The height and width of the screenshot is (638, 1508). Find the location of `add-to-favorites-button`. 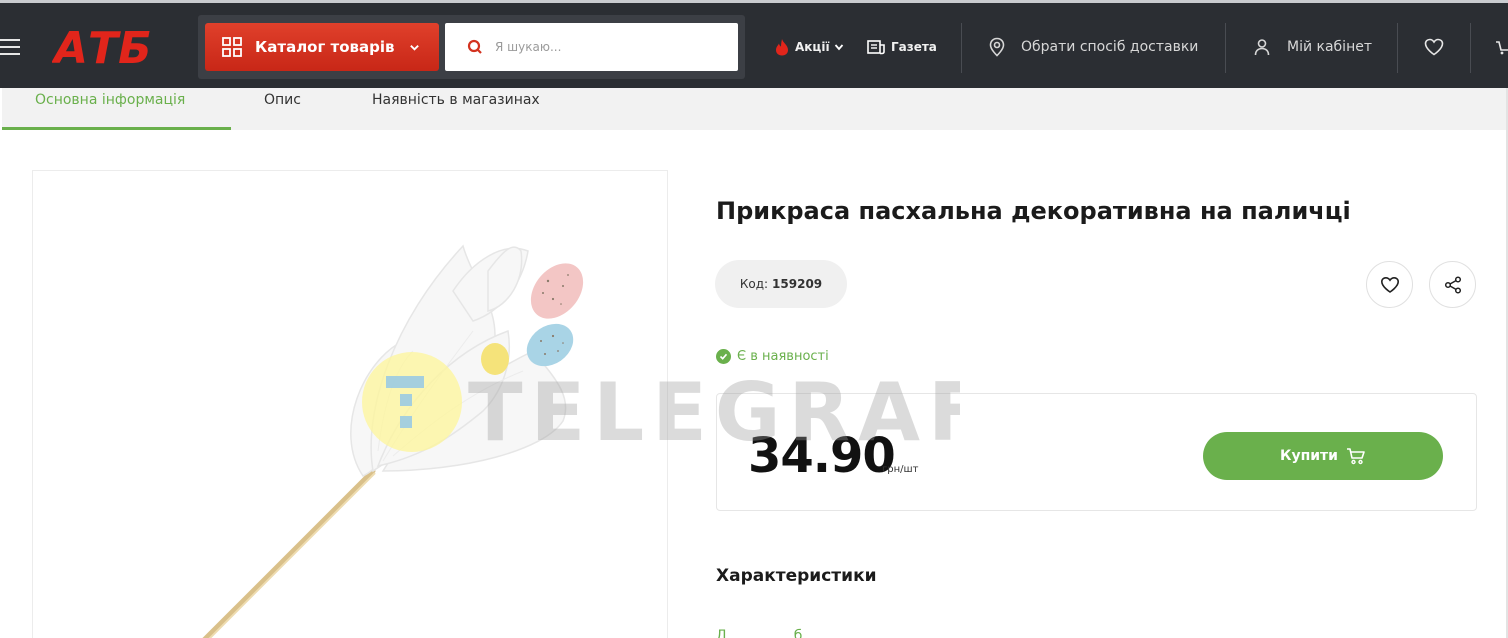

add-to-favorites-button is located at coordinates (1389, 284).